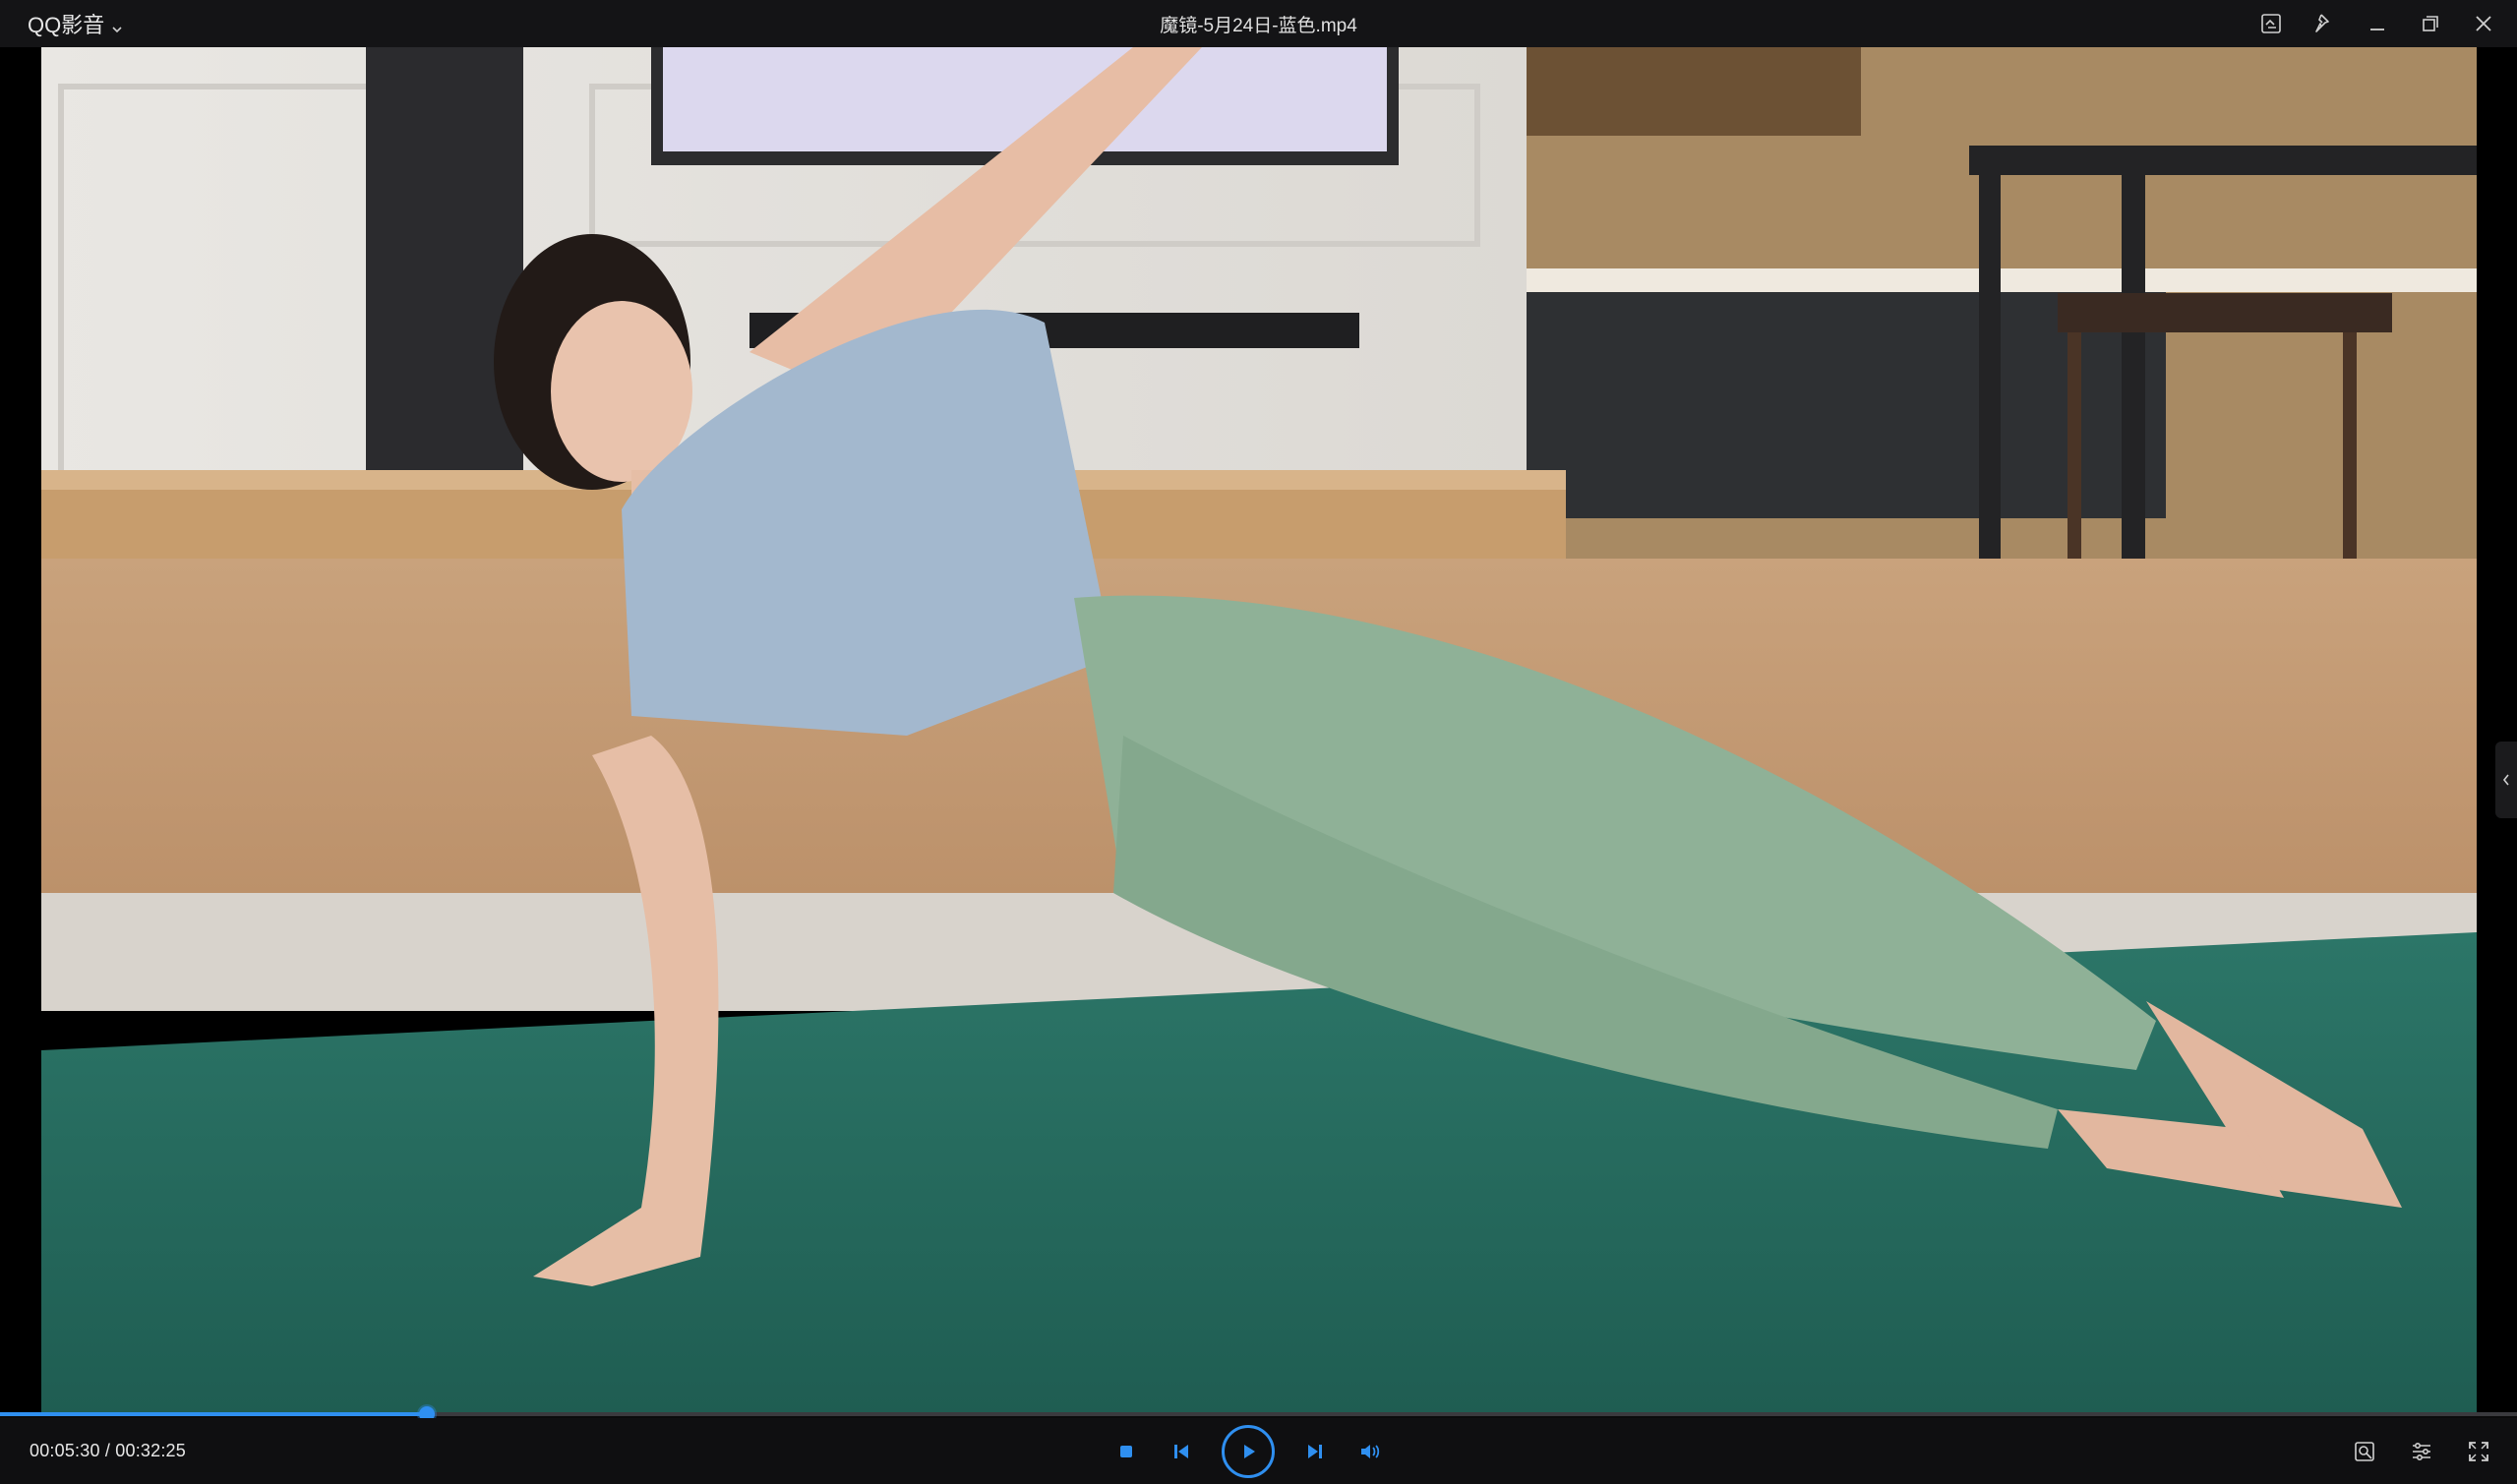 This screenshot has height=1484, width=2517. Describe the element at coordinates (1258, 1414) in the screenshot. I see `progress-bar` at that location.